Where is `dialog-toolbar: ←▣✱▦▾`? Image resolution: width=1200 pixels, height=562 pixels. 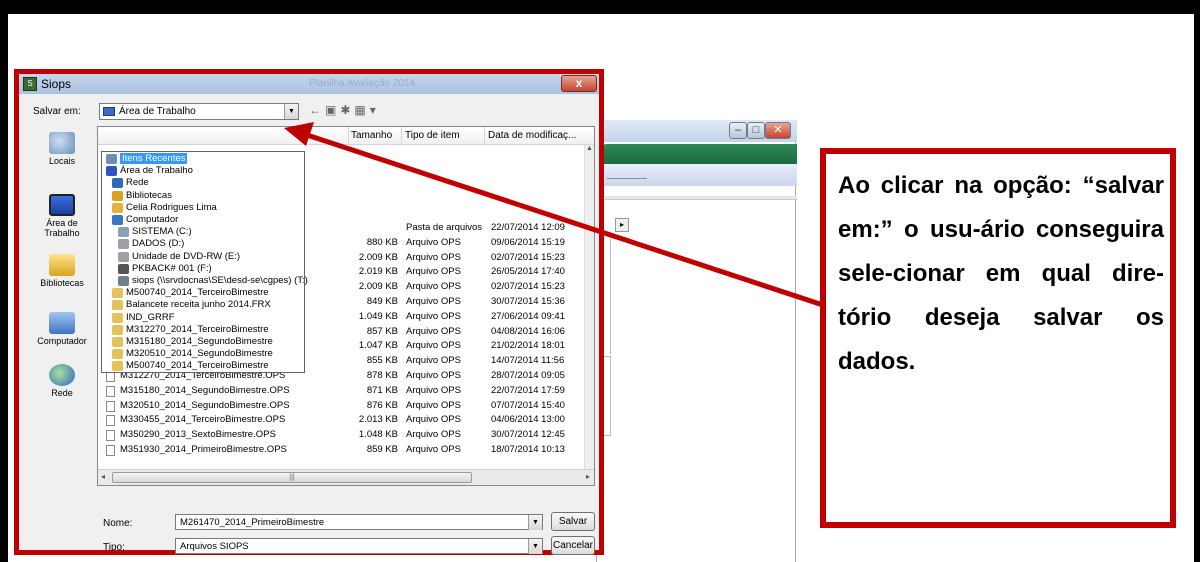
dialog-toolbar: ←▣✱▦▾ is located at coordinates (344, 110).